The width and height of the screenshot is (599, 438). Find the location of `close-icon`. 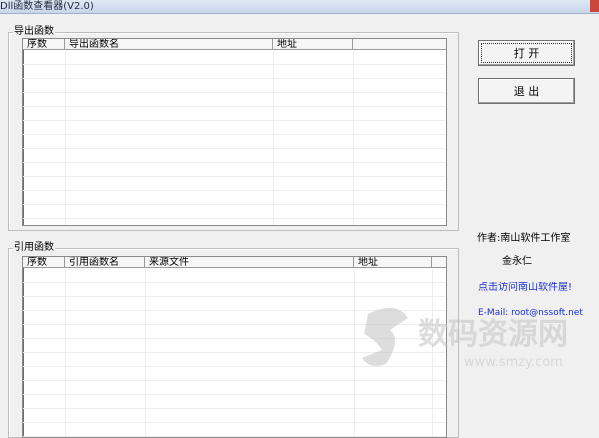

close-icon is located at coordinates (594, 6).